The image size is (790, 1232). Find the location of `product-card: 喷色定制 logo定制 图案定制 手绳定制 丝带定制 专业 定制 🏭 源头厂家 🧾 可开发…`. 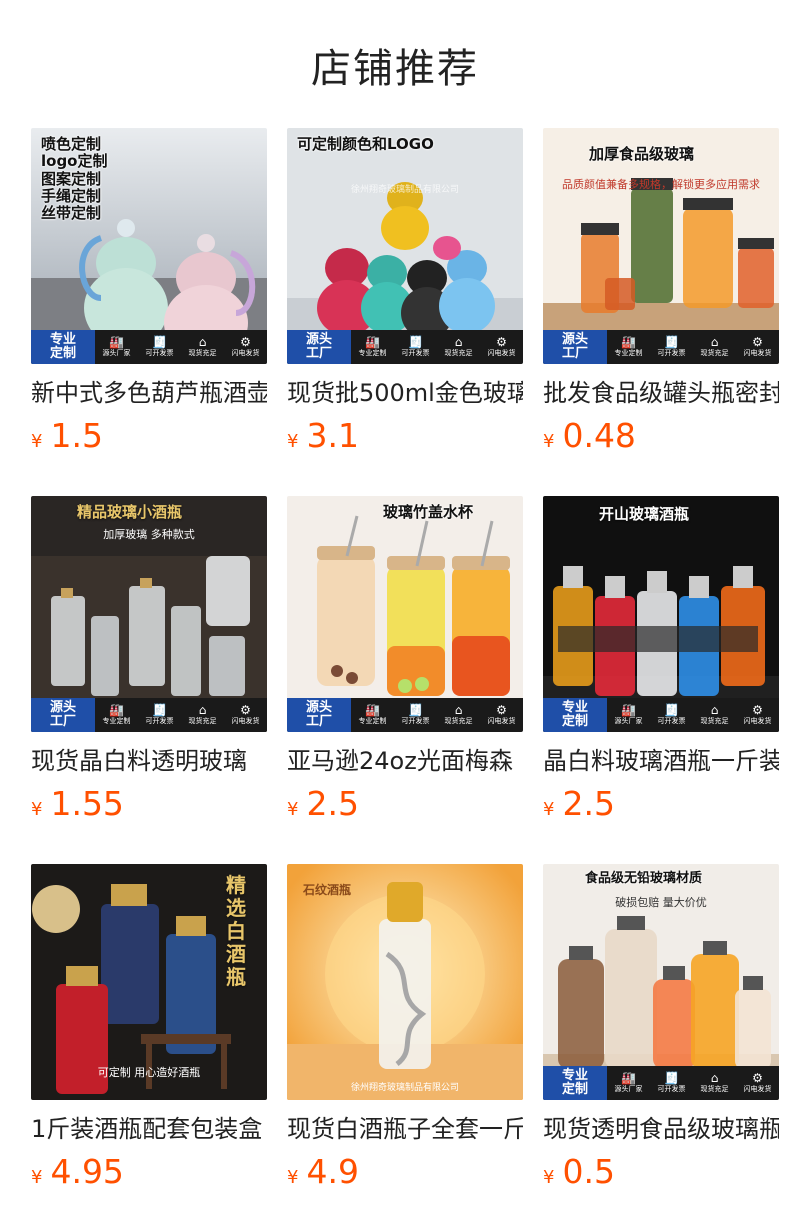

product-card: 喷色定制 logo定制 图案定制 手绳定制 丝带定制 专业 定制 🏭 源头厂家 🧾 可开发… is located at coordinates (149, 291).